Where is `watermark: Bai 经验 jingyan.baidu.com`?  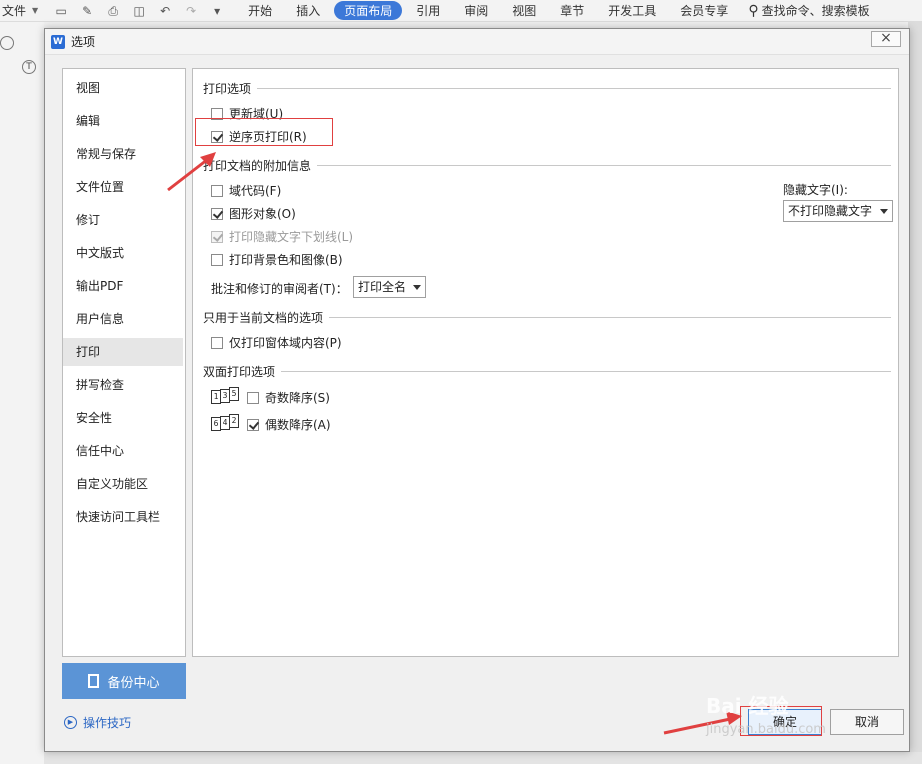 watermark: Bai 经验 jingyan.baidu.com is located at coordinates (806, 720).